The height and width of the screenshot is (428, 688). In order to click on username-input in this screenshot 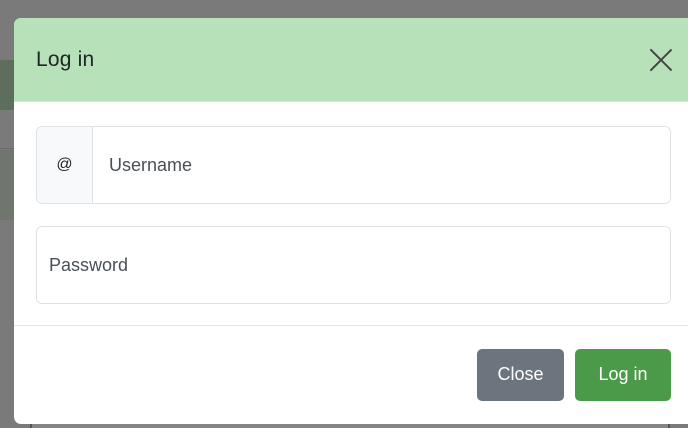, I will do `click(381, 165)`.